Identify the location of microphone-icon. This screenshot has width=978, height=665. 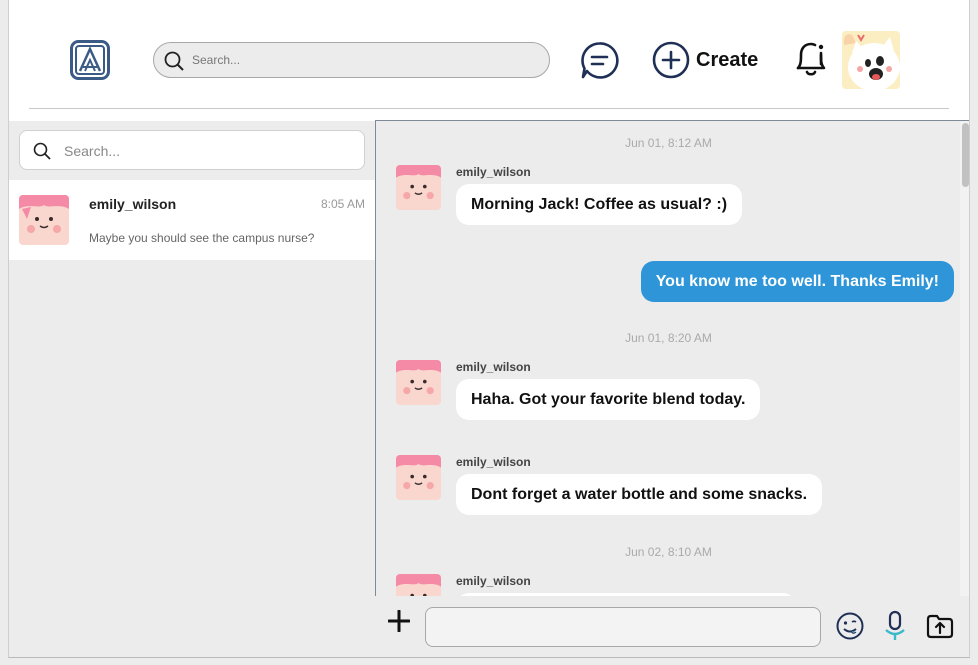
(895, 626).